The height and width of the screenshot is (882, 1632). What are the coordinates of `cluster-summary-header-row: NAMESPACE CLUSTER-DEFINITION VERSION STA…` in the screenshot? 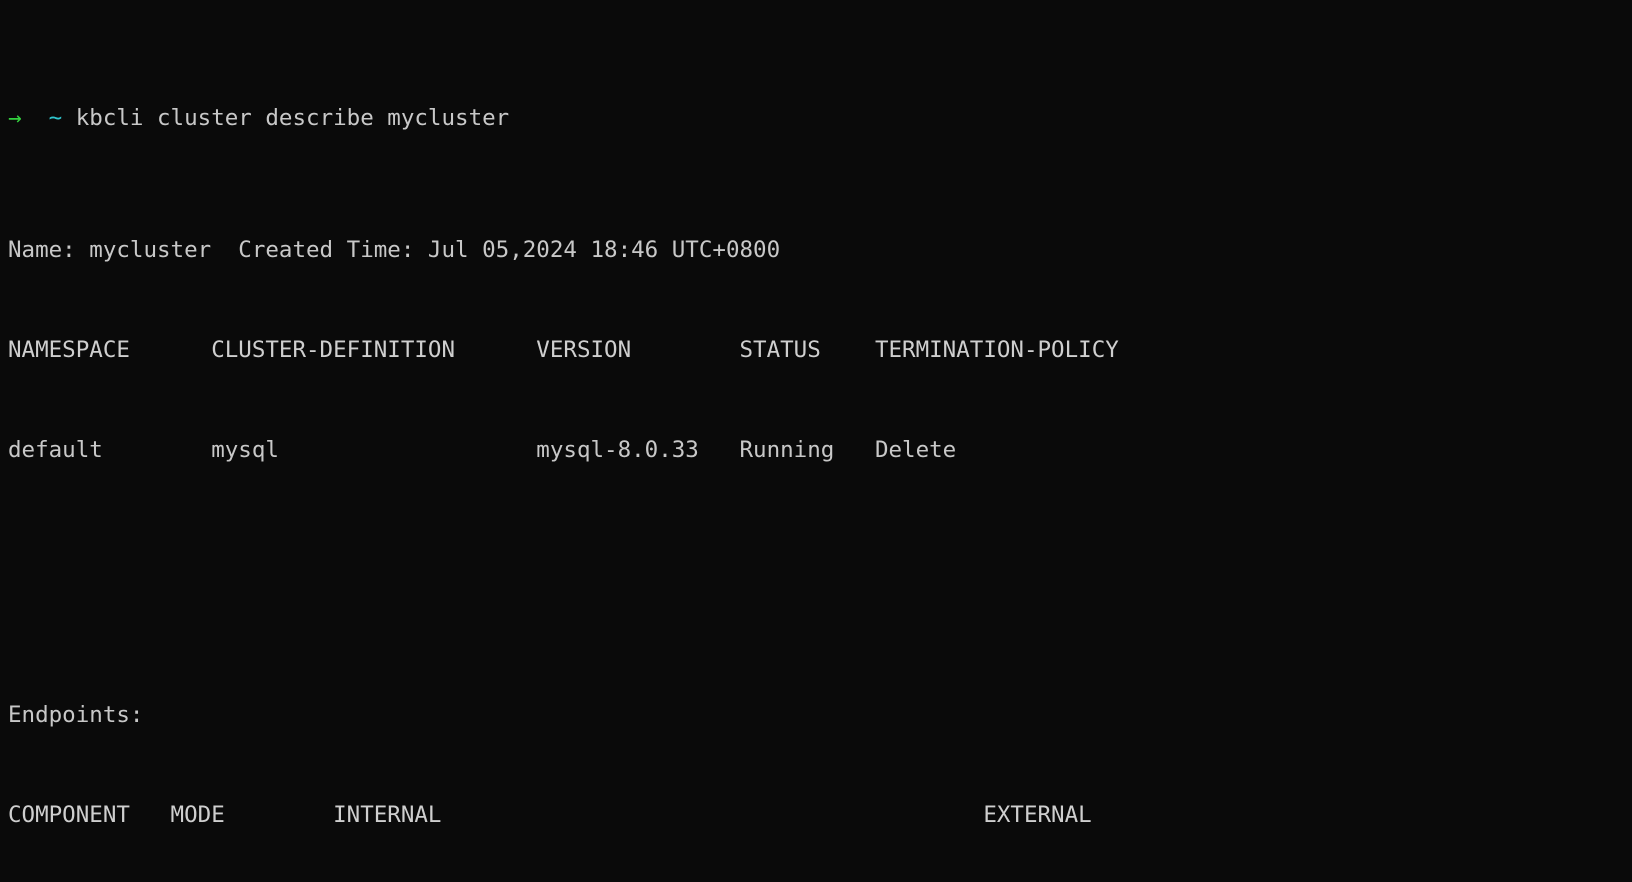 It's located at (563, 350).